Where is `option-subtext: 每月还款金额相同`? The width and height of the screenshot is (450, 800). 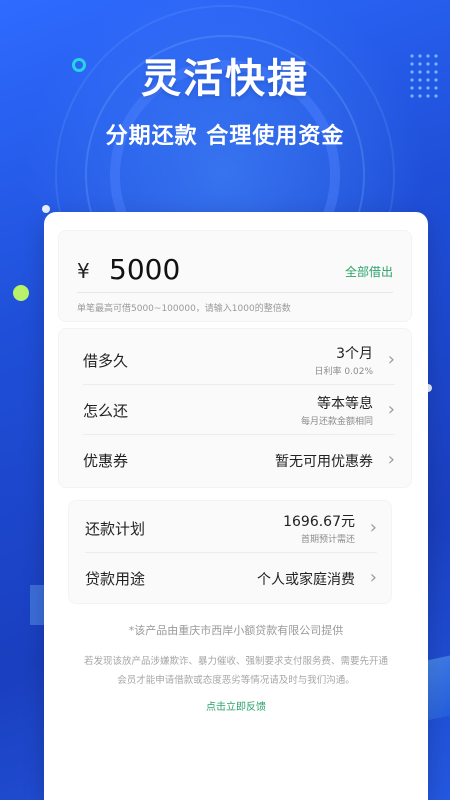 option-subtext: 每月还款金额相同 is located at coordinates (336, 422).